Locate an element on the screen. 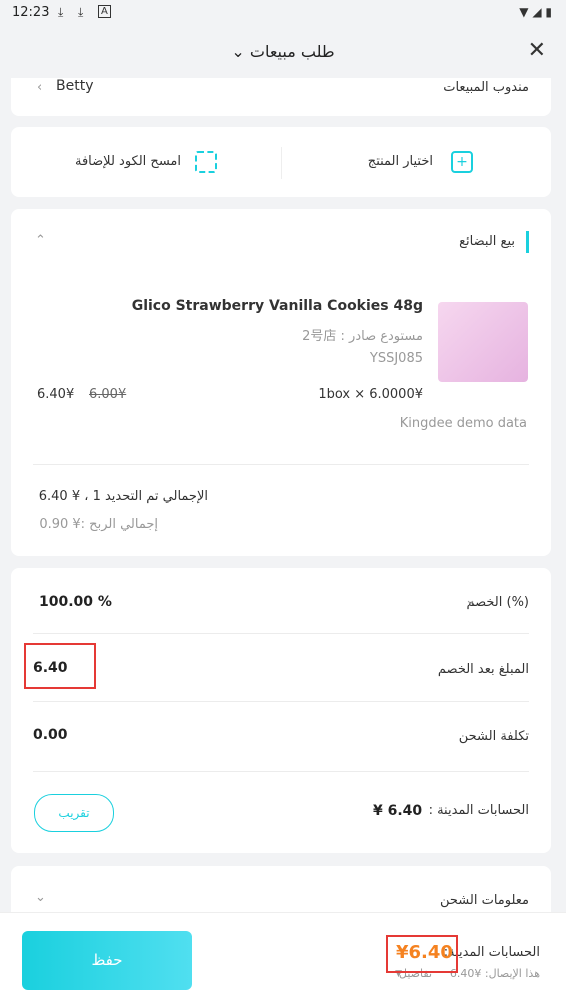 Image resolution: width=566 pixels, height=1005 pixels. scan-icon is located at coordinates (206, 162).